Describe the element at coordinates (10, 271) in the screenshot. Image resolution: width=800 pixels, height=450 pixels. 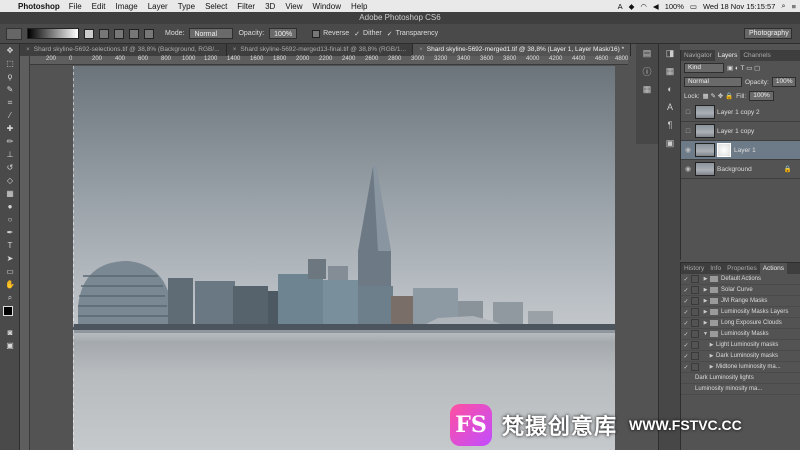
I see `shape-tool-icon: ▭` at that location.